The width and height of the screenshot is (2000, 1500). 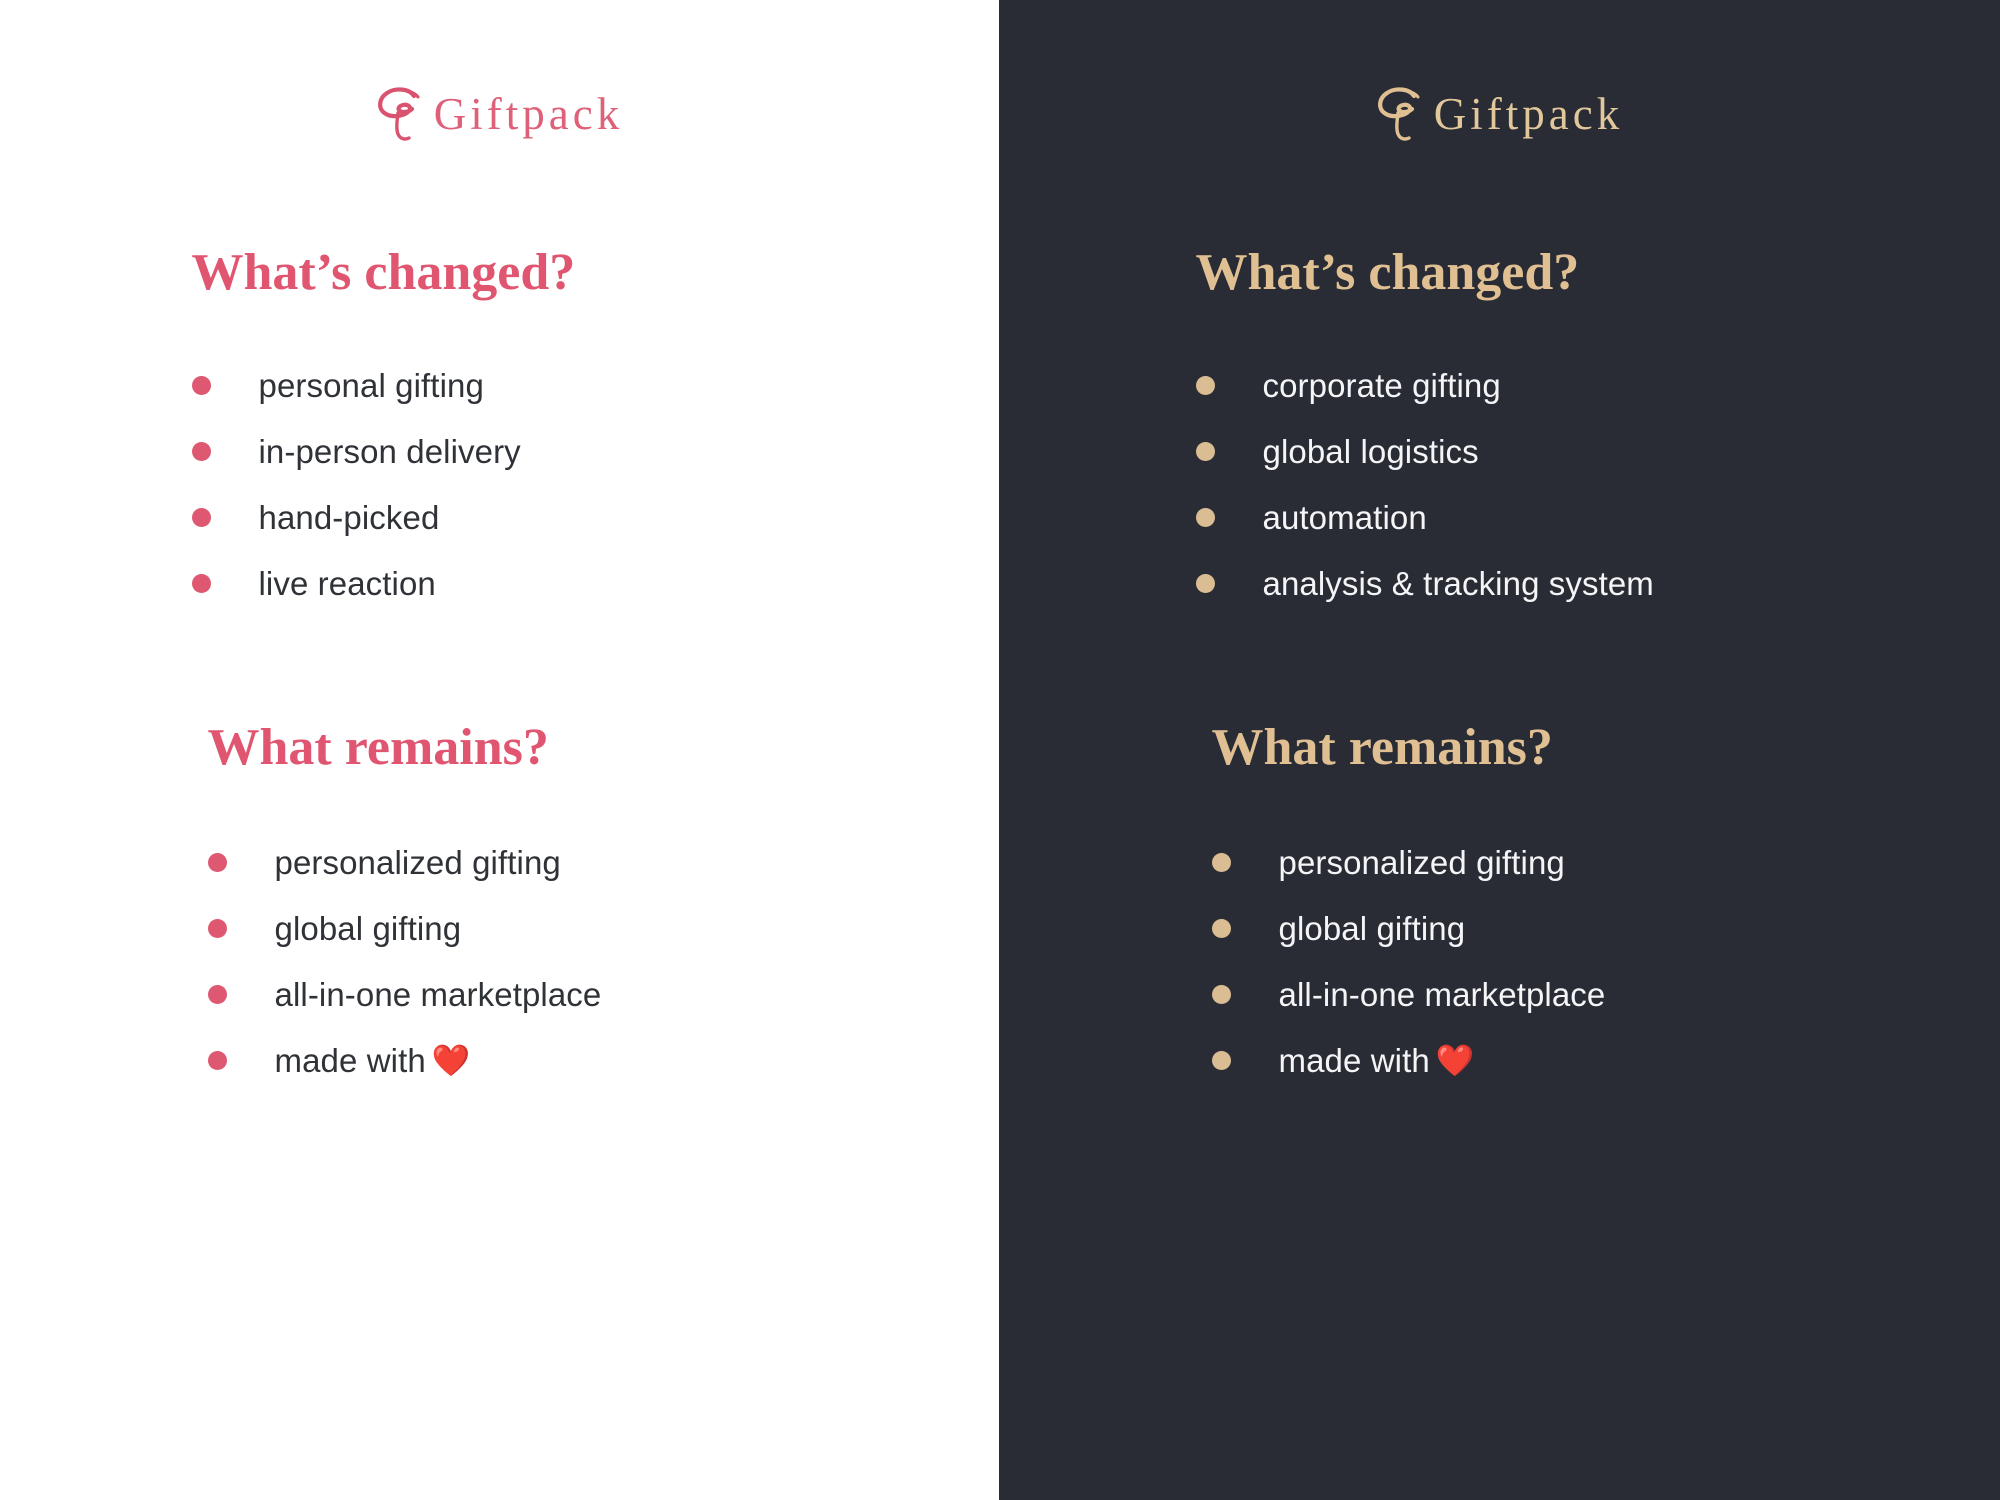 What do you see at coordinates (1387, 272) in the screenshot?
I see `section-title-whats-changed-dark: What’s changed?` at bounding box center [1387, 272].